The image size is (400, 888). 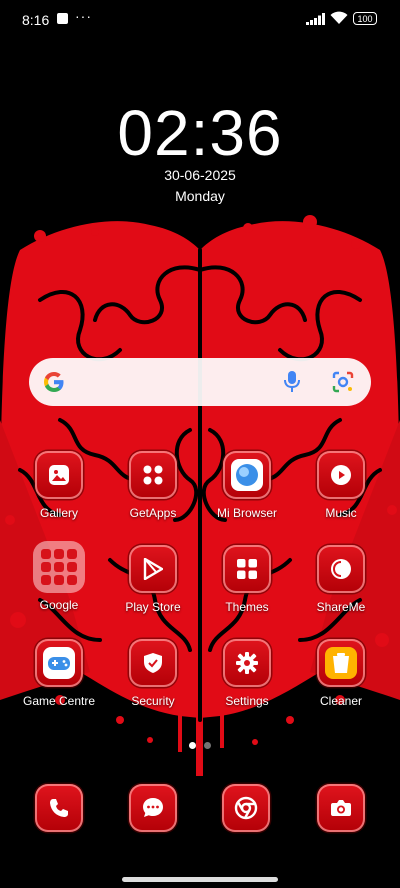 What do you see at coordinates (62, 18) in the screenshot?
I see `notification-icon` at bounding box center [62, 18].